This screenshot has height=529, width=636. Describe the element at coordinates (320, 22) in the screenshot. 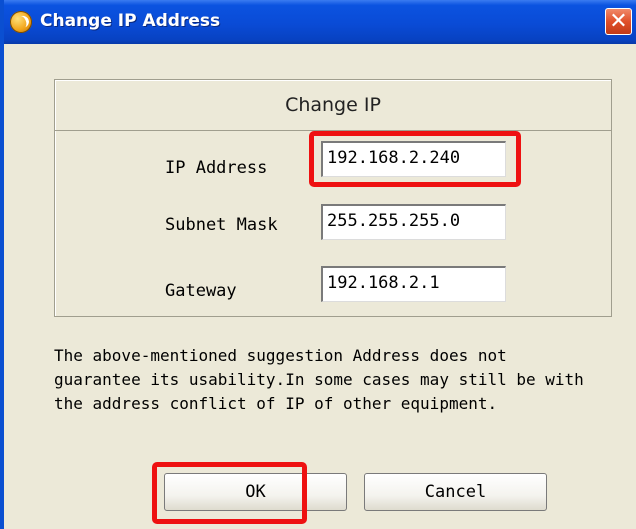

I see `title-bar: Change IP Address ✕` at that location.